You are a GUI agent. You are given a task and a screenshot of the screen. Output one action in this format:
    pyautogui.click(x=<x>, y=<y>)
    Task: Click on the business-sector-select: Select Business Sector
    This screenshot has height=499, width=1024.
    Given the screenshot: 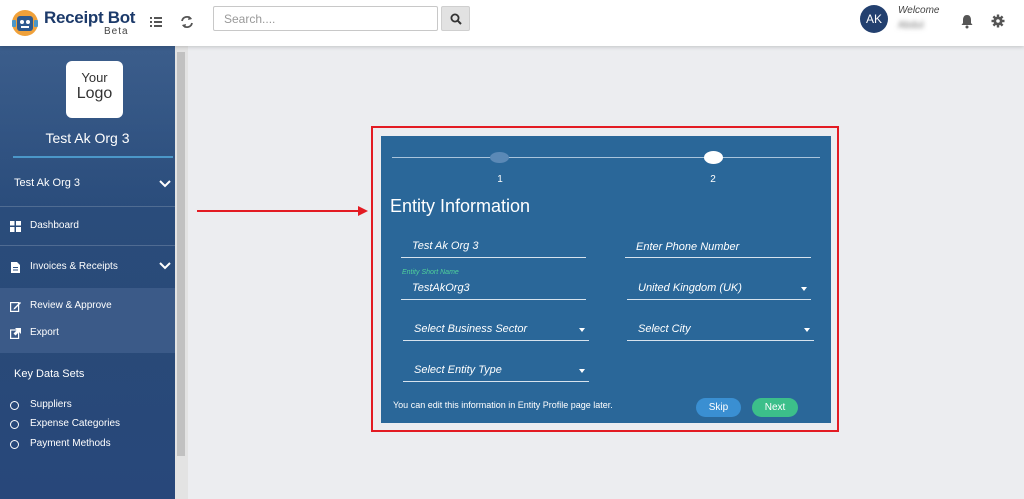 What is the action you would take?
    pyautogui.click(x=496, y=329)
    